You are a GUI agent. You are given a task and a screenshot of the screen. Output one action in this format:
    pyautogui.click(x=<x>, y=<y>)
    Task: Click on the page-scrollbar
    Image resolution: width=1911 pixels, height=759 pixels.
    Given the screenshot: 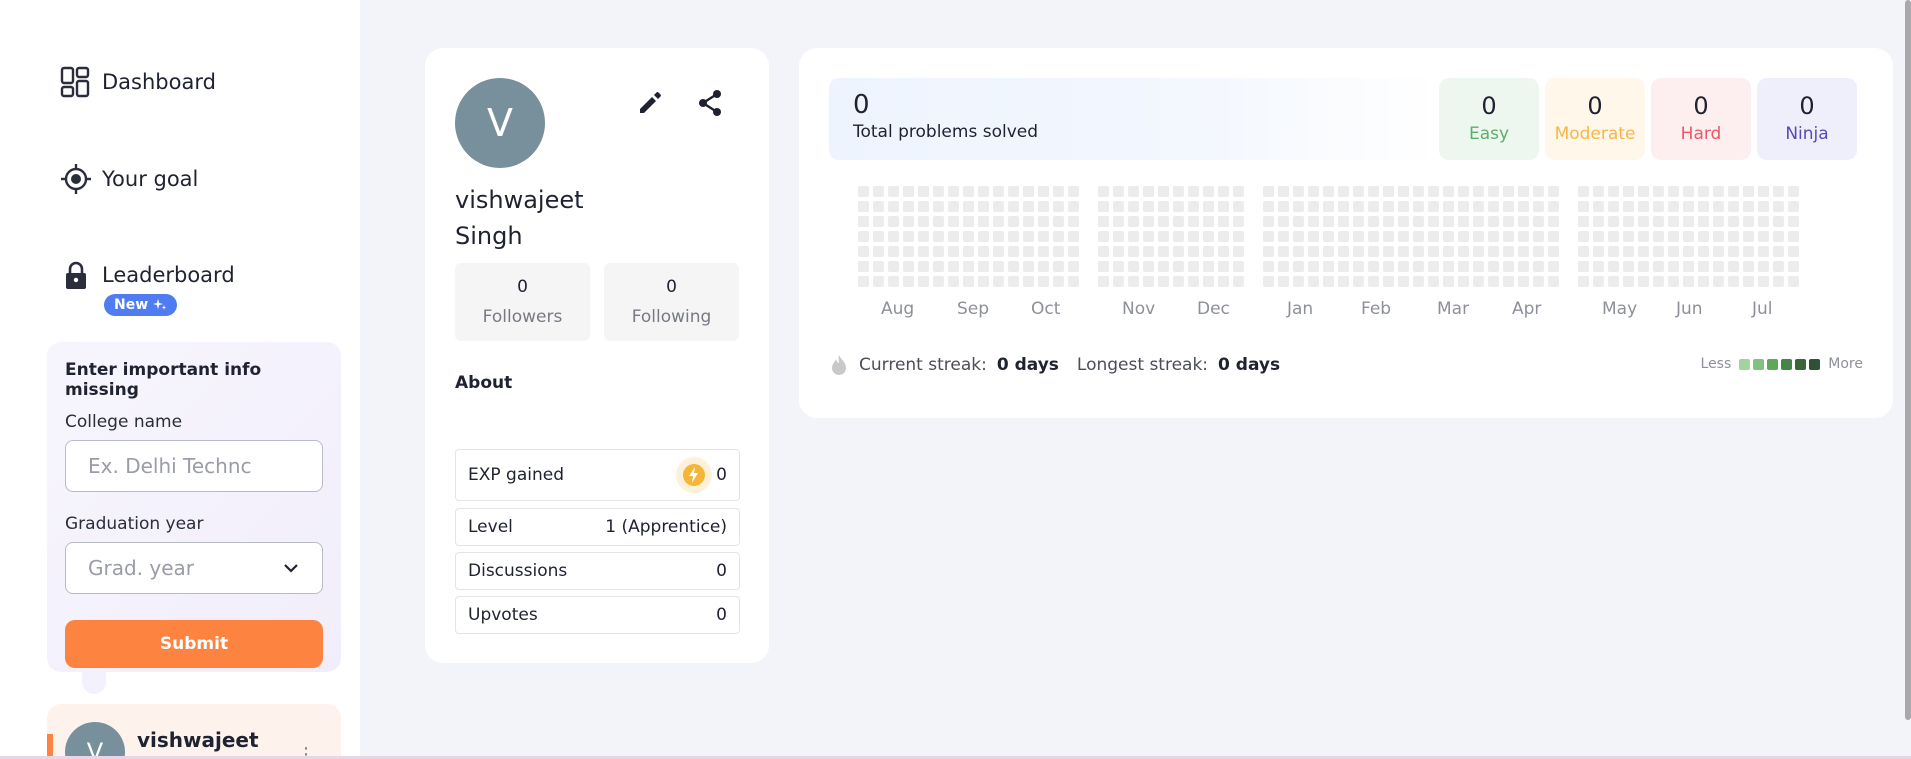 What is the action you would take?
    pyautogui.click(x=1908, y=360)
    